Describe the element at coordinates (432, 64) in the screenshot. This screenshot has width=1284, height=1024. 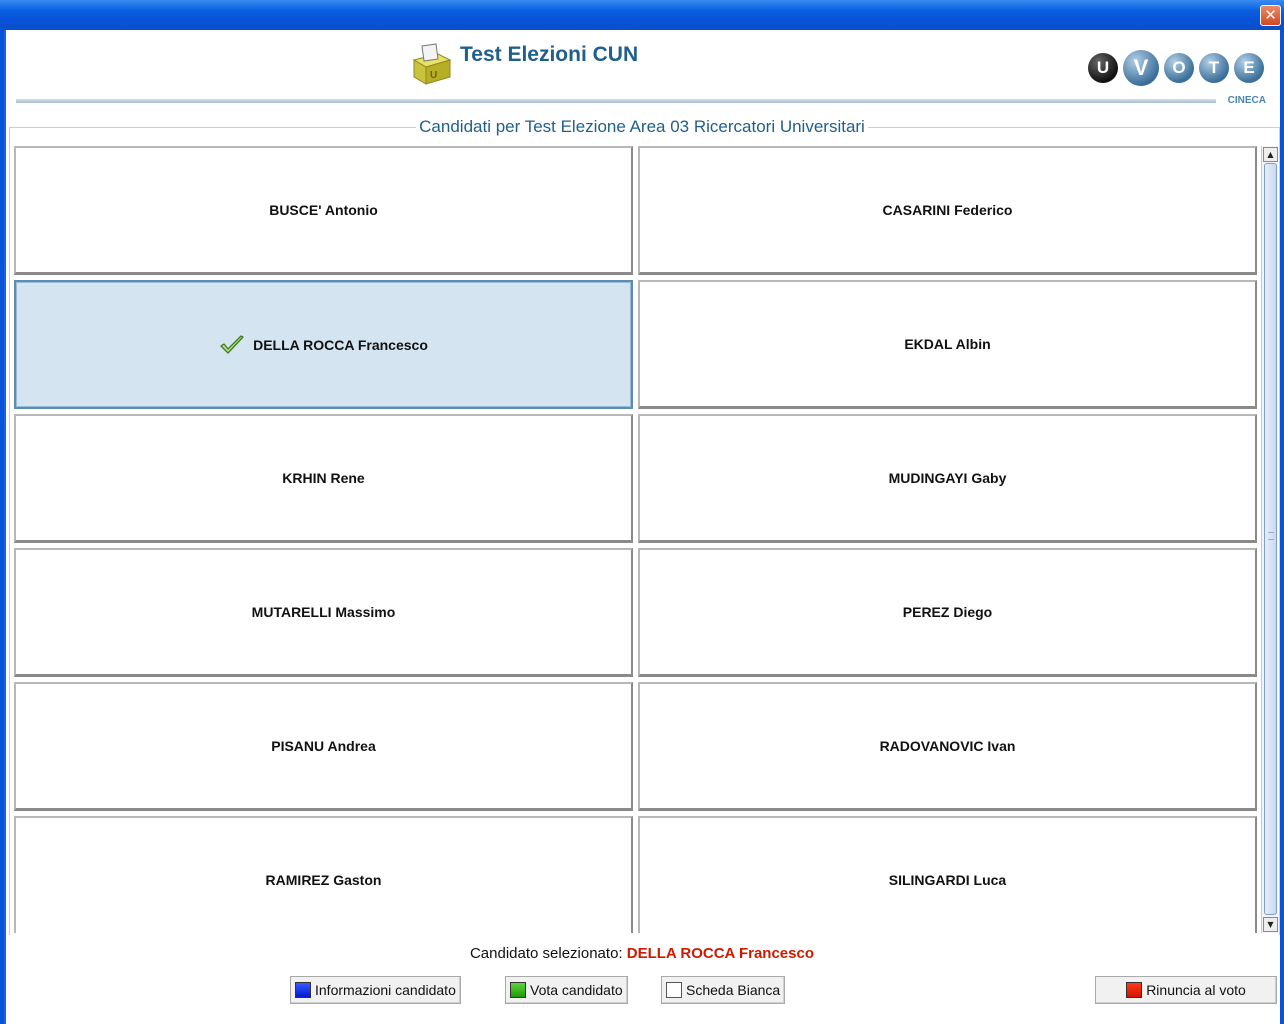
I see `ballot-box-icon: U` at that location.